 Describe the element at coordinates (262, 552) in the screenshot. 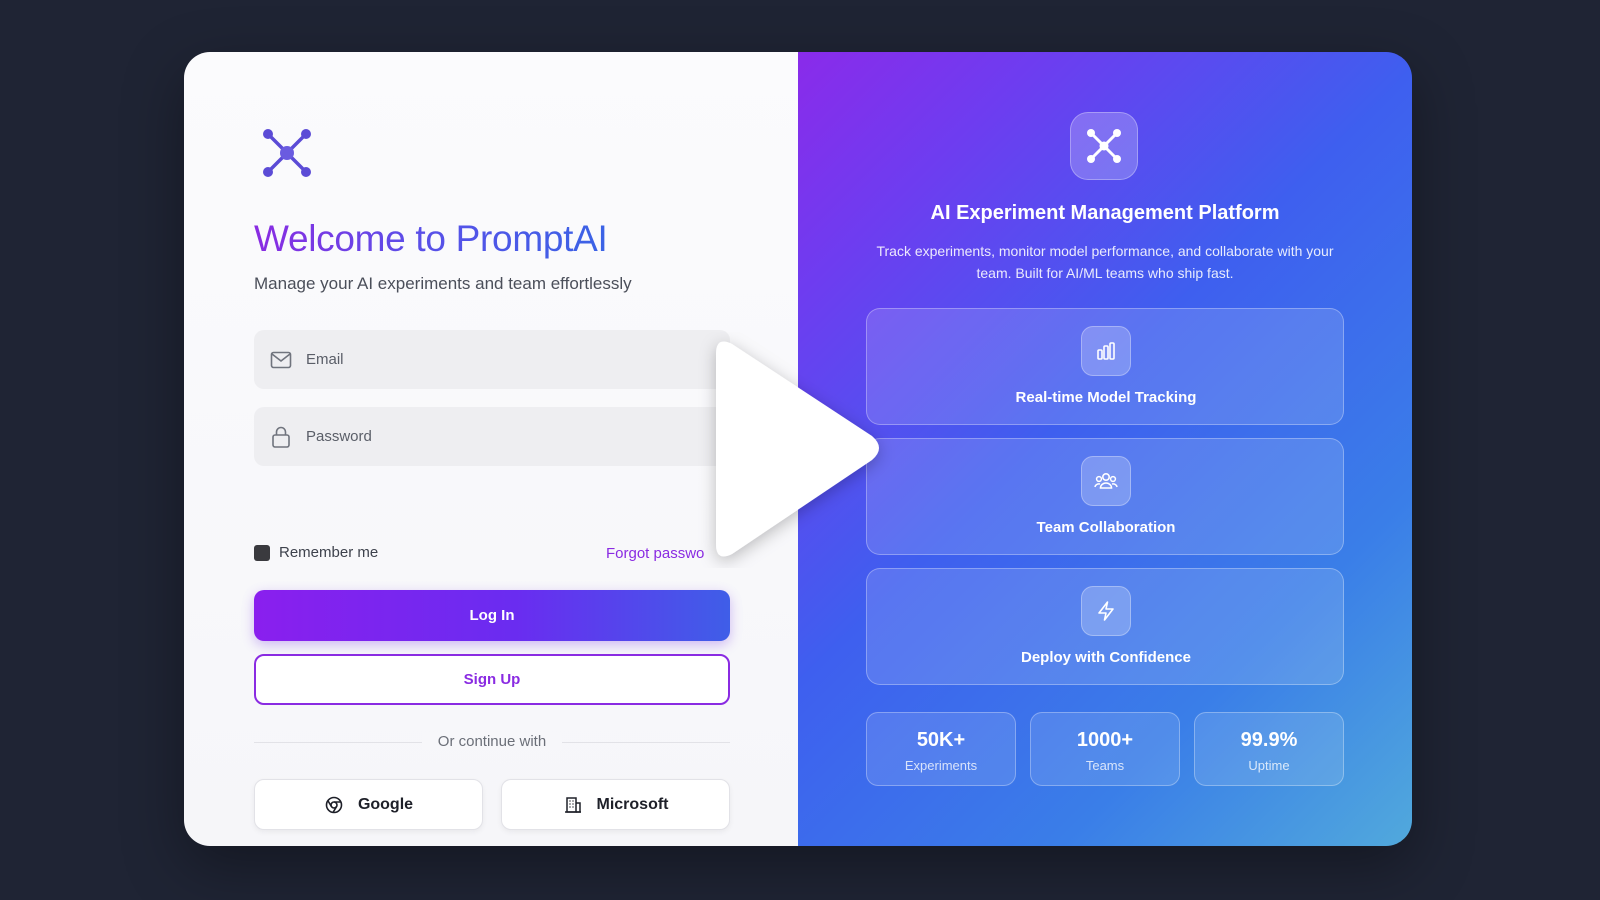

I see `remember-checkbox` at that location.